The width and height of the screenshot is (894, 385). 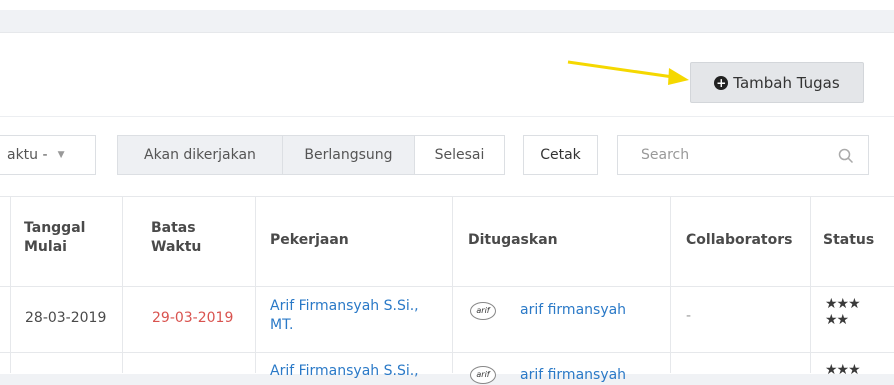 What do you see at coordinates (848, 240) in the screenshot?
I see `column-header-status: Status` at bounding box center [848, 240].